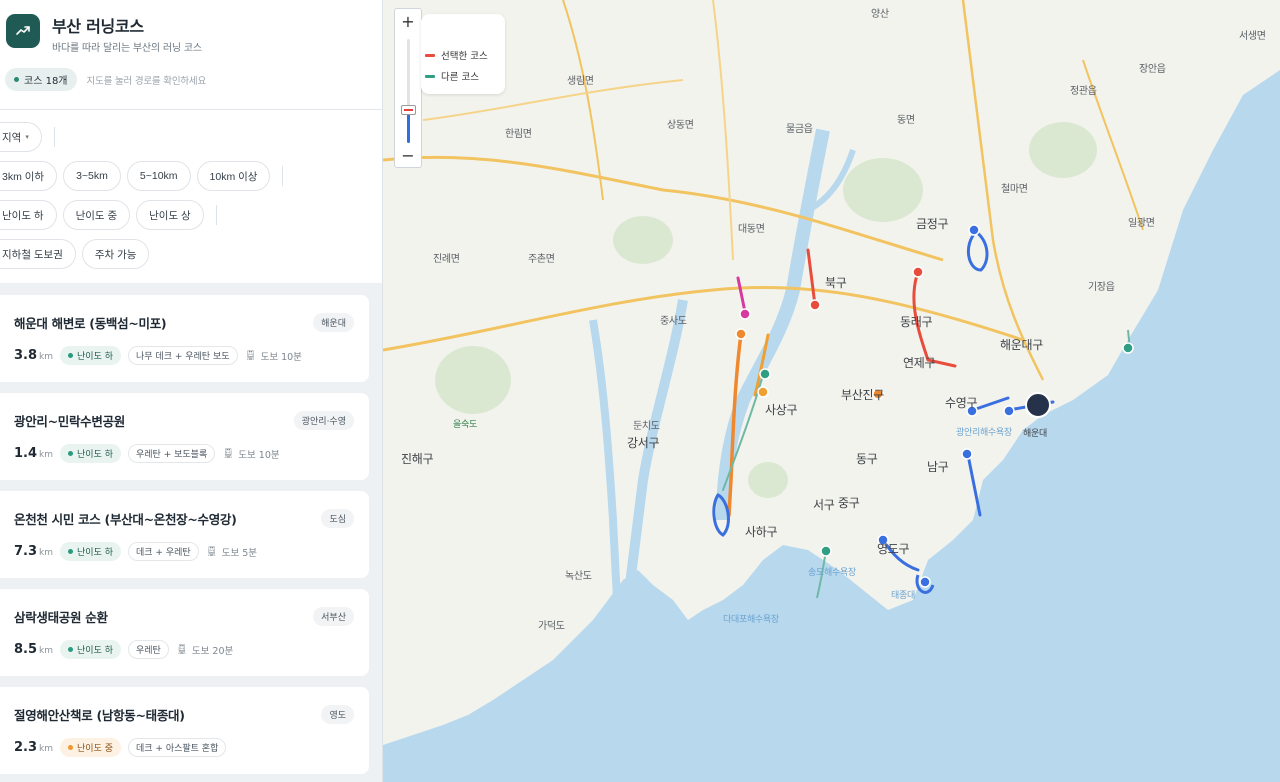 Image resolution: width=1280 pixels, height=782 pixels. Describe the element at coordinates (1035, 434) in the screenshot. I see `place-label: 해운대` at that location.